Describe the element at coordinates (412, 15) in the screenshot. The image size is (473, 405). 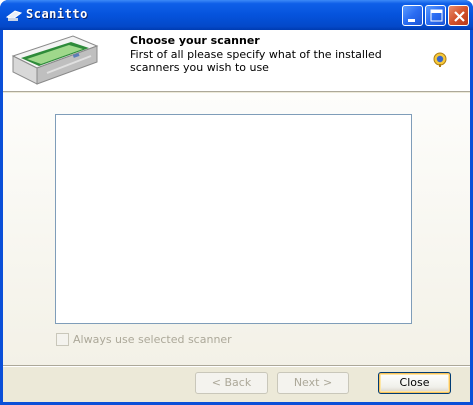
I see `minimize-button` at that location.